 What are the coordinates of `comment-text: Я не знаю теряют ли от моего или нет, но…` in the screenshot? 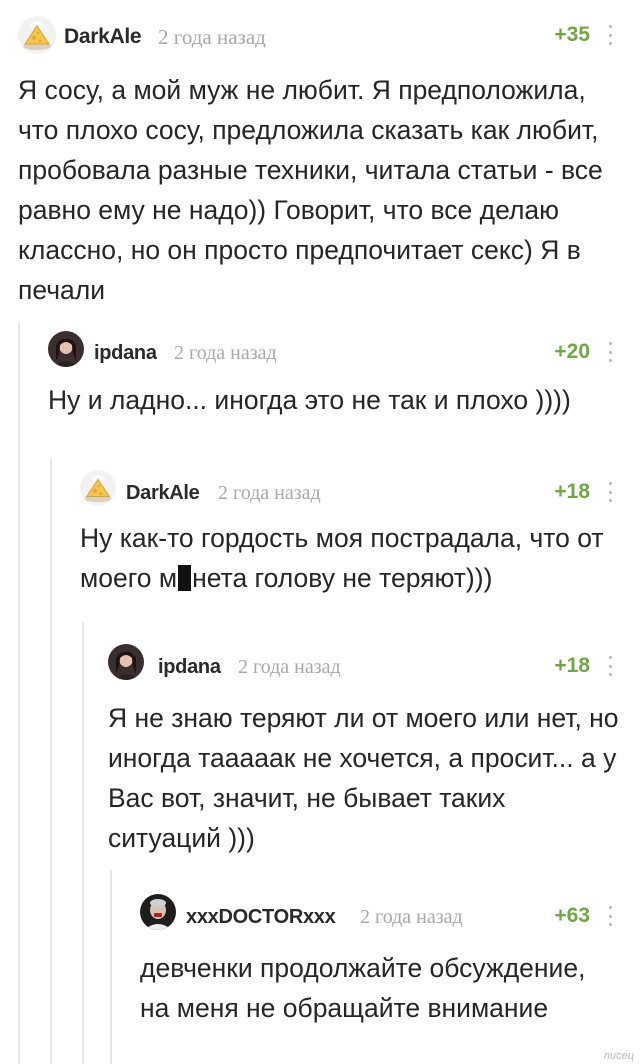 It's located at (363, 778).